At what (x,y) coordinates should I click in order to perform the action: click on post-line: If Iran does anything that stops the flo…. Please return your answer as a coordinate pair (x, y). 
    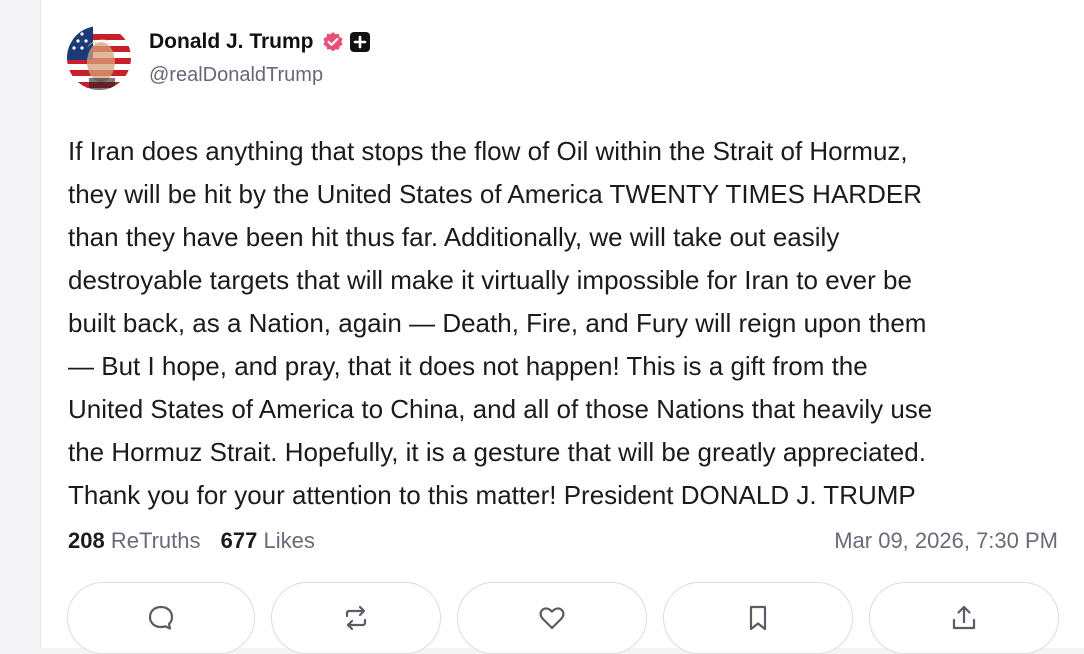
    Looking at the image, I should click on (488, 151).